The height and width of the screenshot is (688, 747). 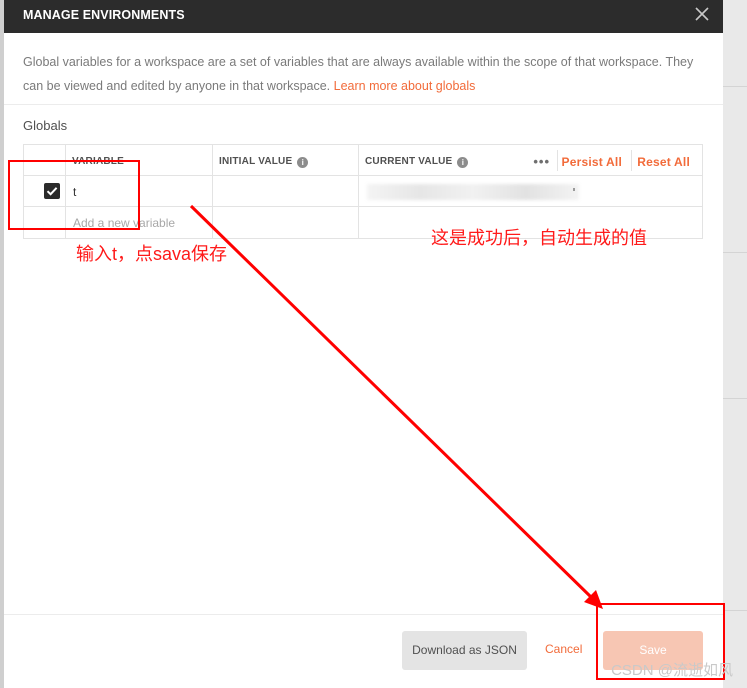 What do you see at coordinates (464, 650) in the screenshot?
I see `download-json-button: Download as JSON` at bounding box center [464, 650].